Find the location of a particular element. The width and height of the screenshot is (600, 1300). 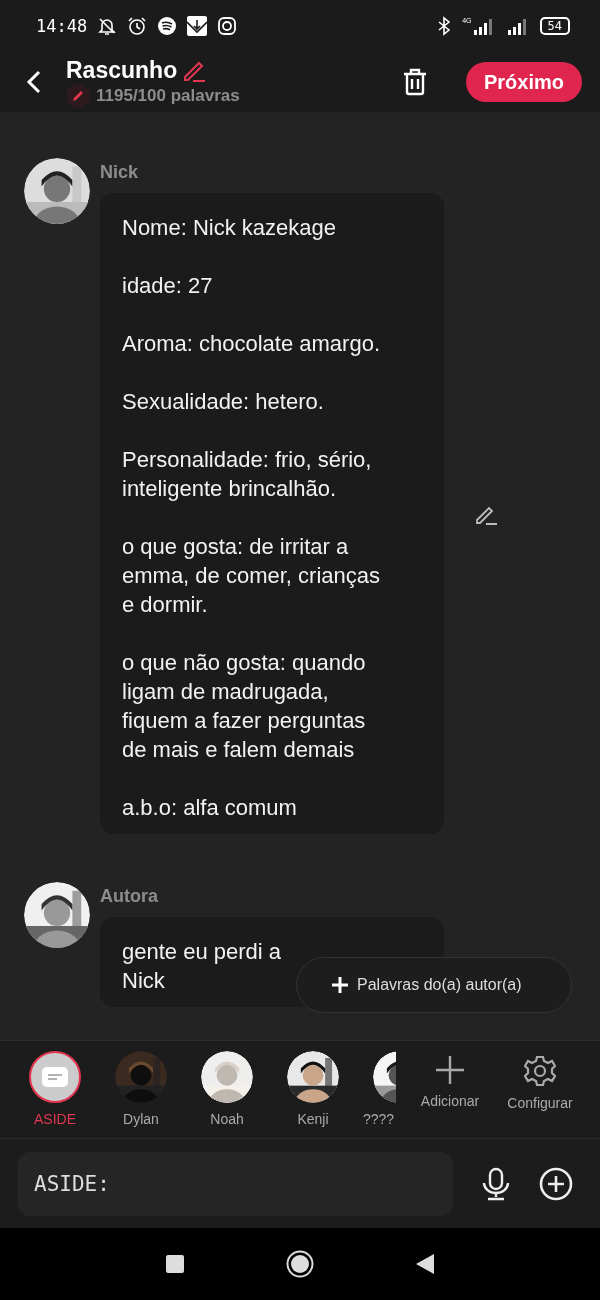

clock: 14:48 is located at coordinates (62, 26).